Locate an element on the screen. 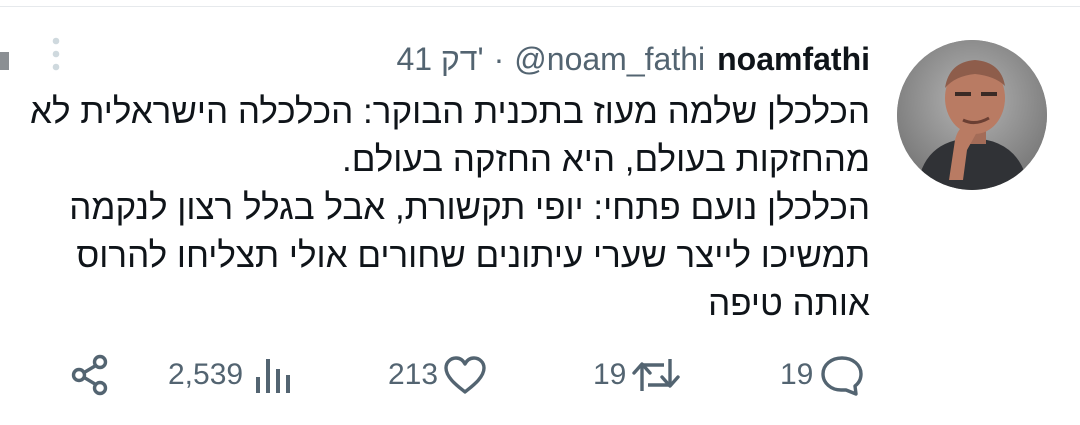 The height and width of the screenshot is (425, 1080). reply-count: 19 is located at coordinates (797, 374).